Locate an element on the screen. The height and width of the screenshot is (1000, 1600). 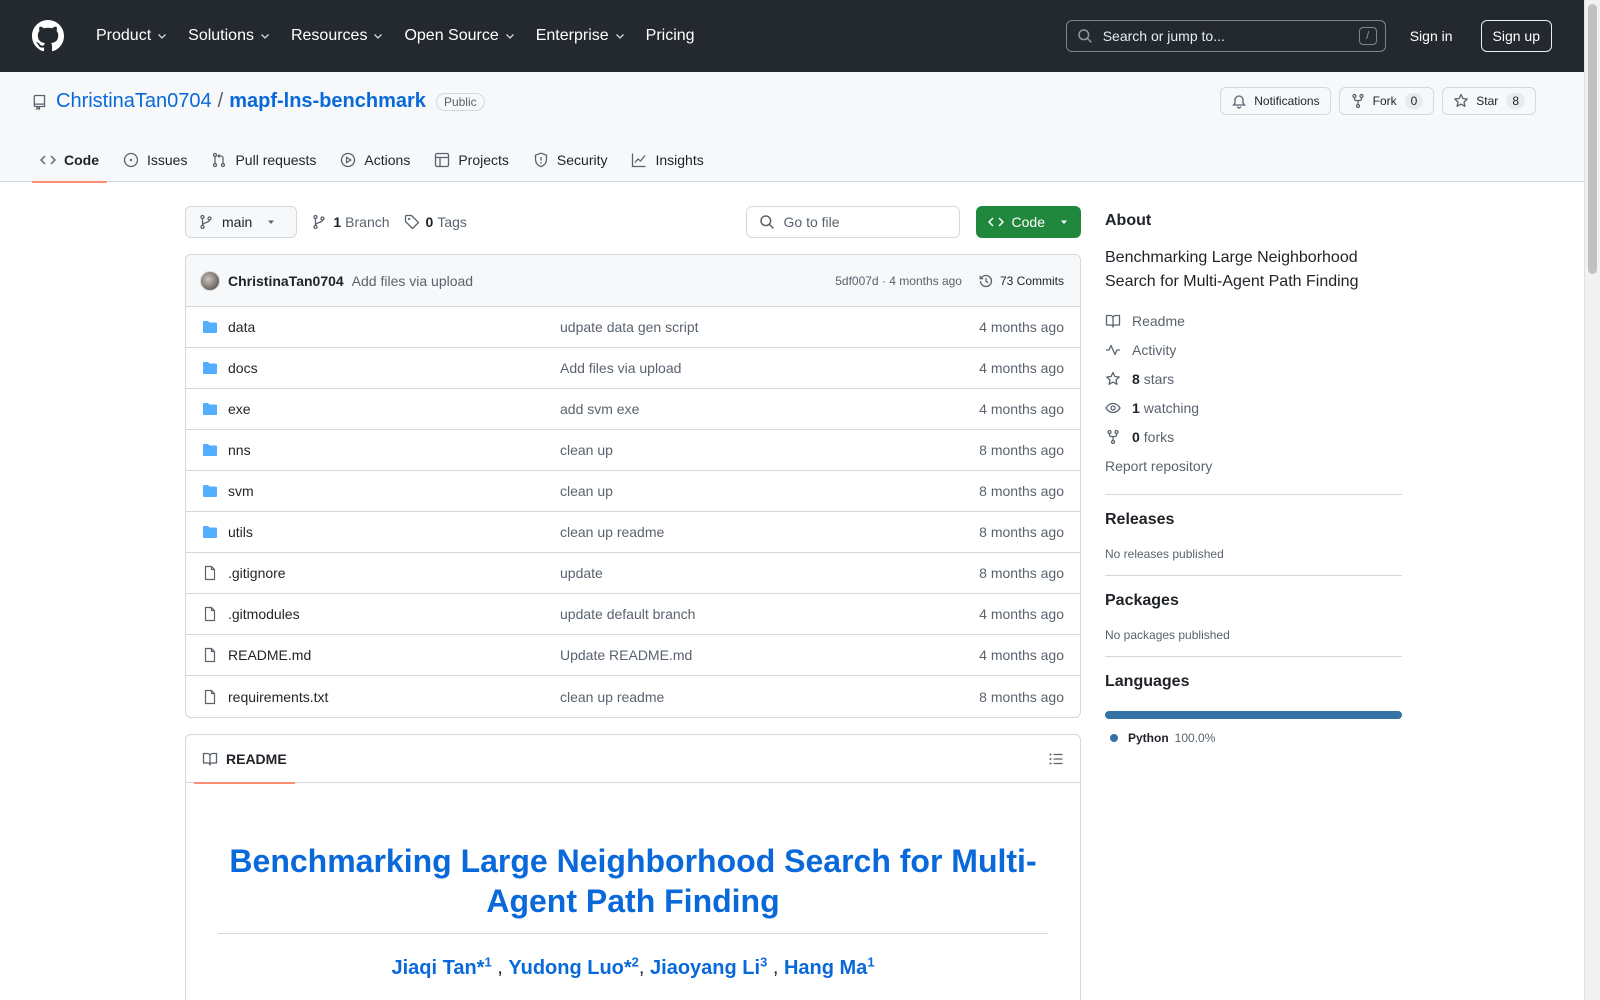
forks-link: 0 forks is located at coordinates (1253, 436).